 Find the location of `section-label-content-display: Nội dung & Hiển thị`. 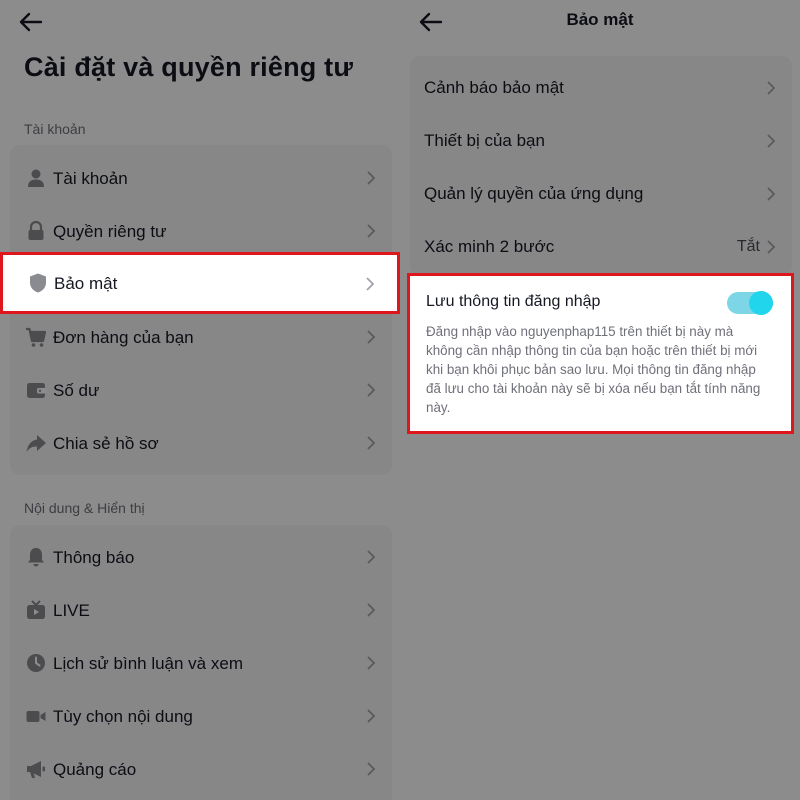

section-label-content-display: Nội dung & Hiển thị is located at coordinates (84, 508).